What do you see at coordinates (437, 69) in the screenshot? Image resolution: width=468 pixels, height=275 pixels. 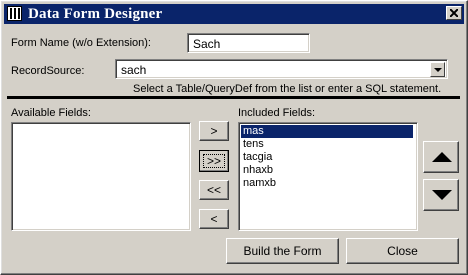 I see `chevron-down-icon` at bounding box center [437, 69].